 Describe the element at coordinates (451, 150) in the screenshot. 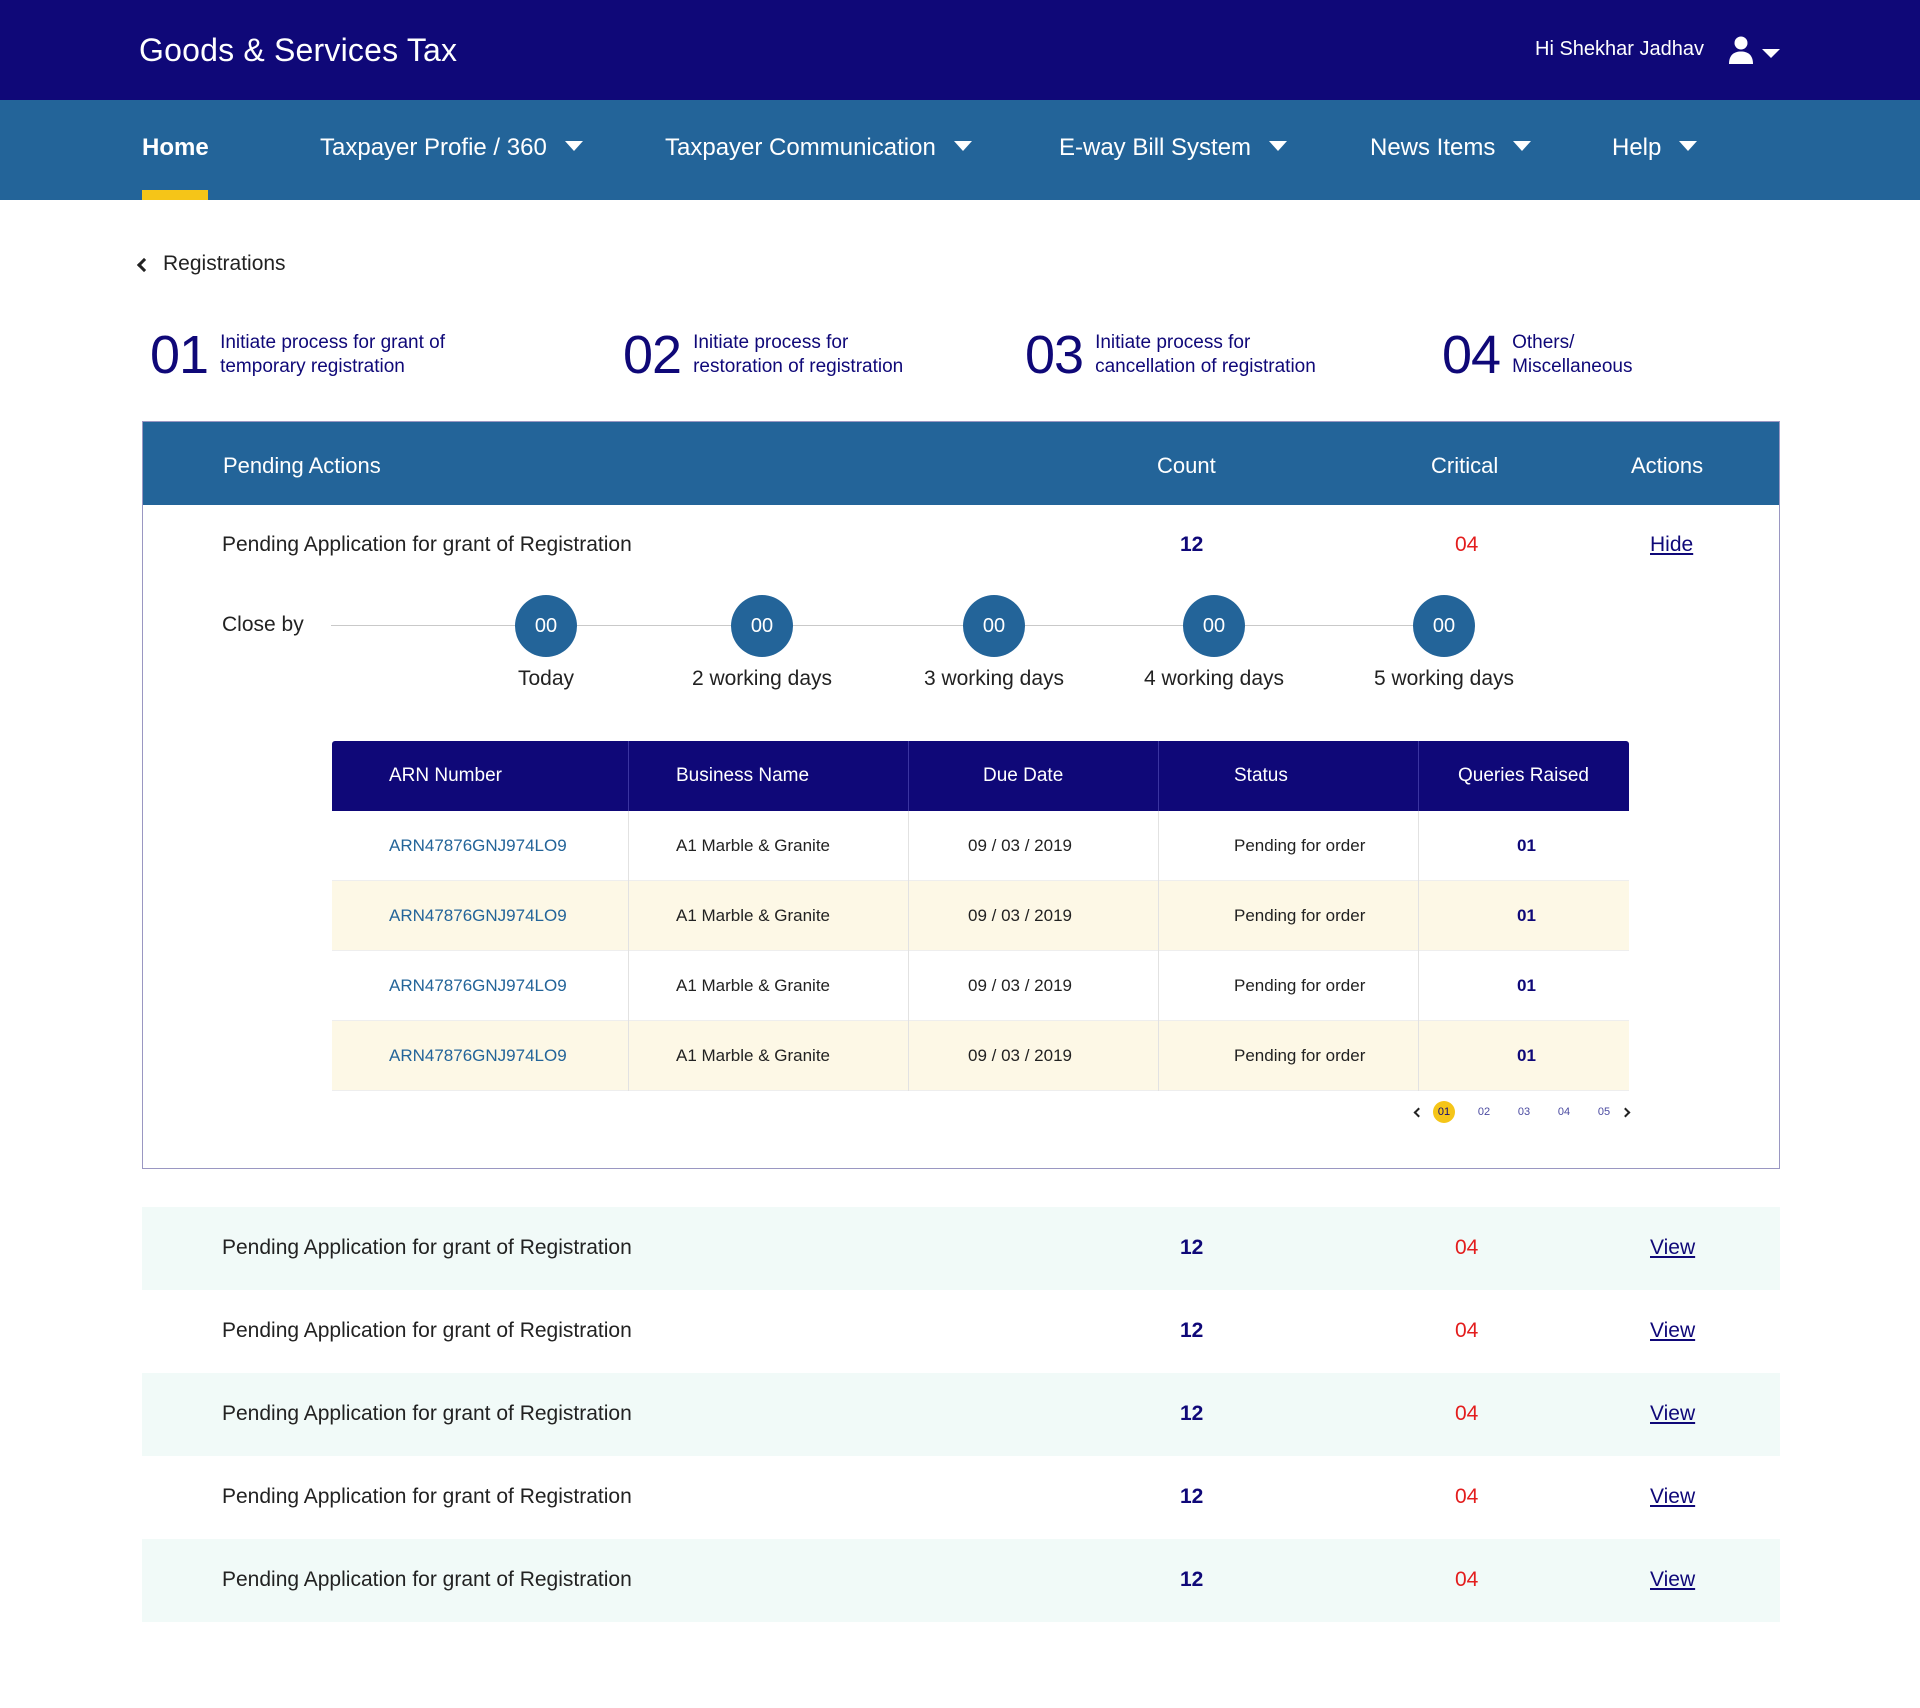

I see `nav-item-taxpayer-profile: Taxpayer Profie / 360` at that location.